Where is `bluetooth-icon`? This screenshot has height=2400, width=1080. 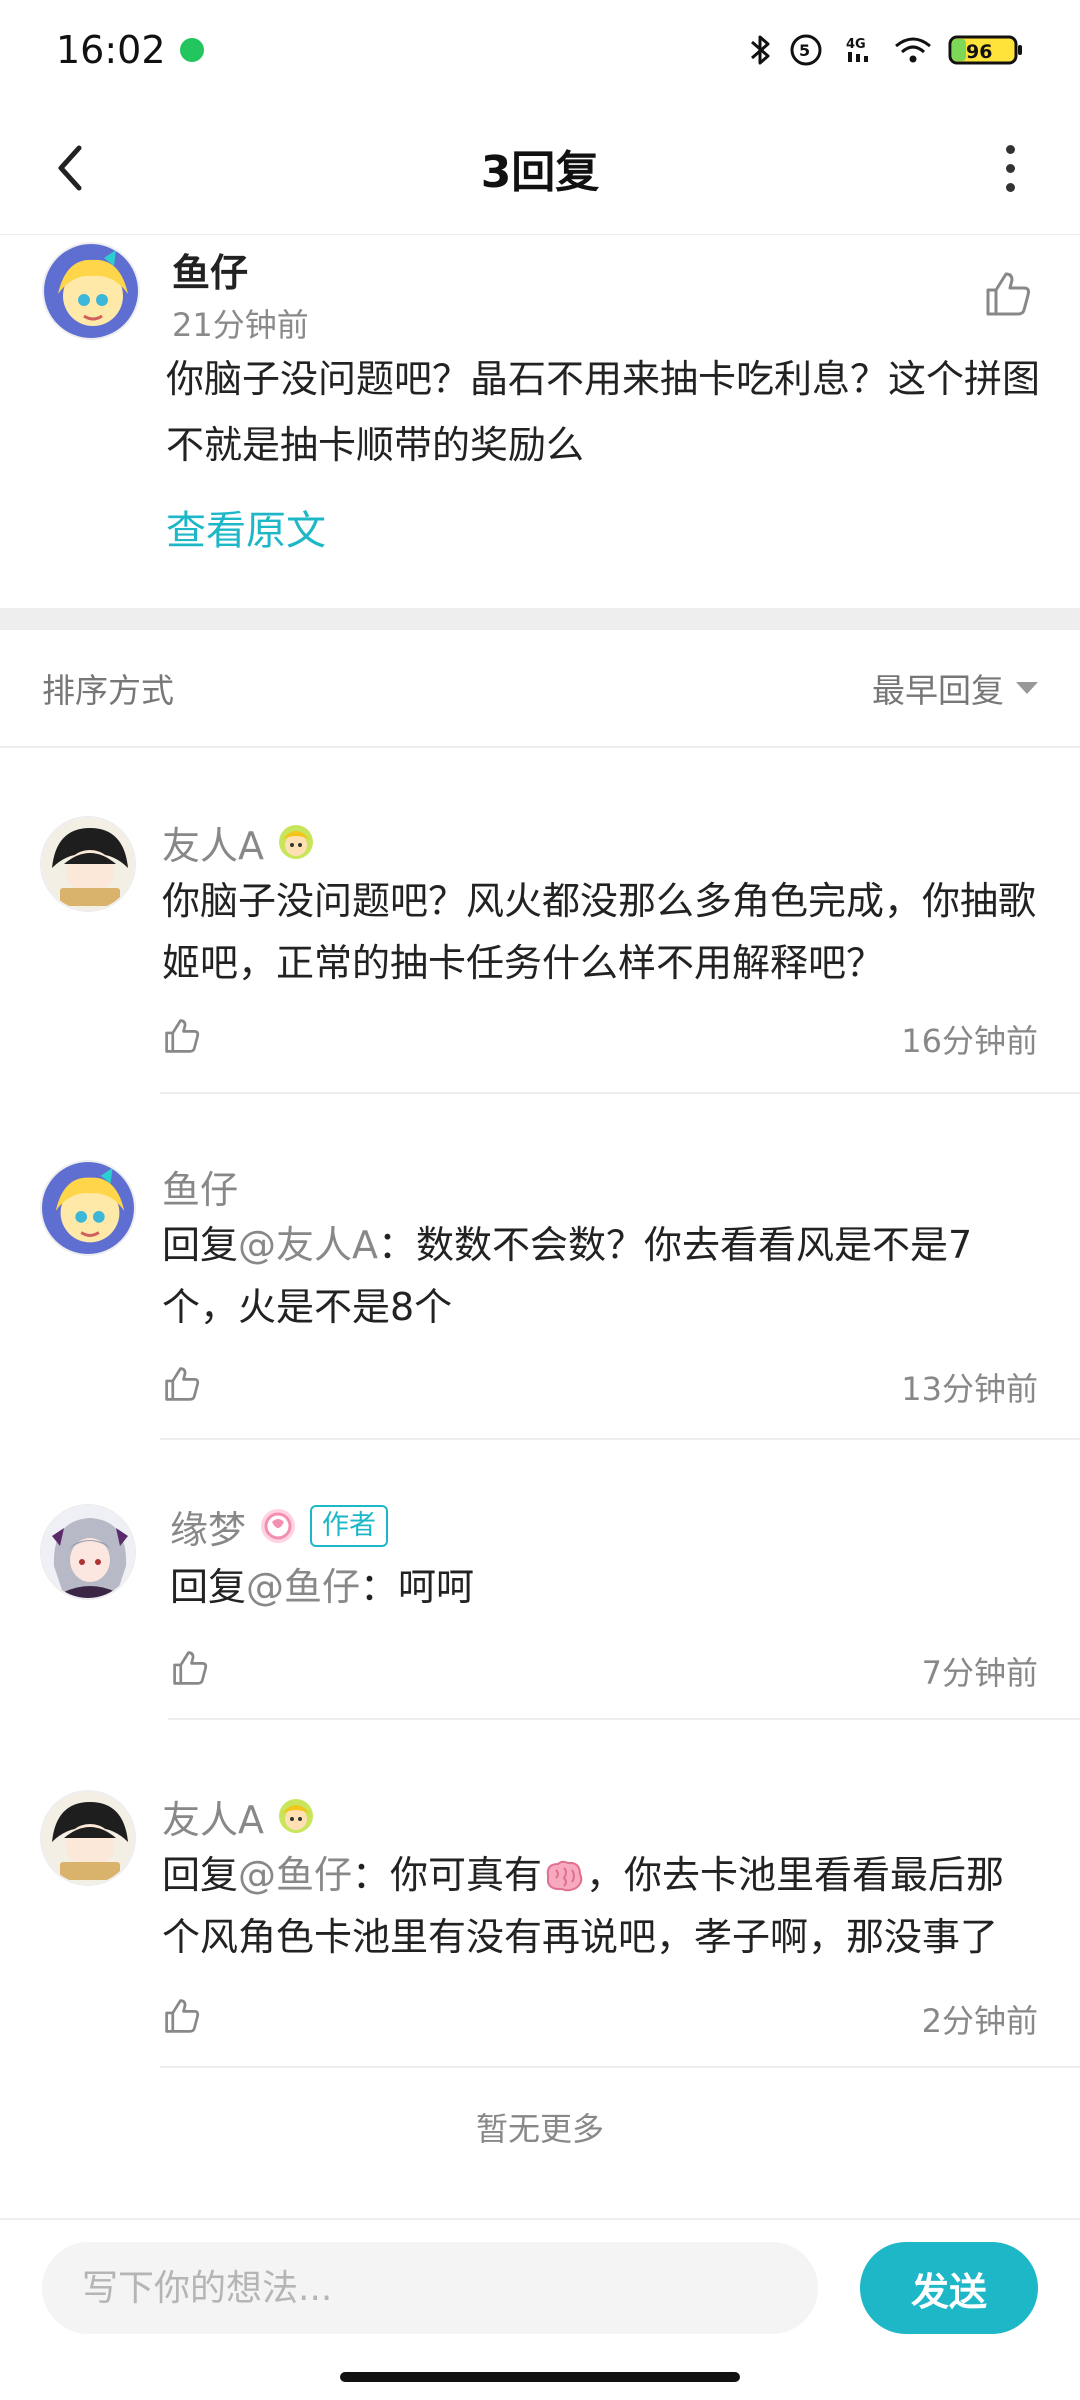 bluetooth-icon is located at coordinates (760, 50).